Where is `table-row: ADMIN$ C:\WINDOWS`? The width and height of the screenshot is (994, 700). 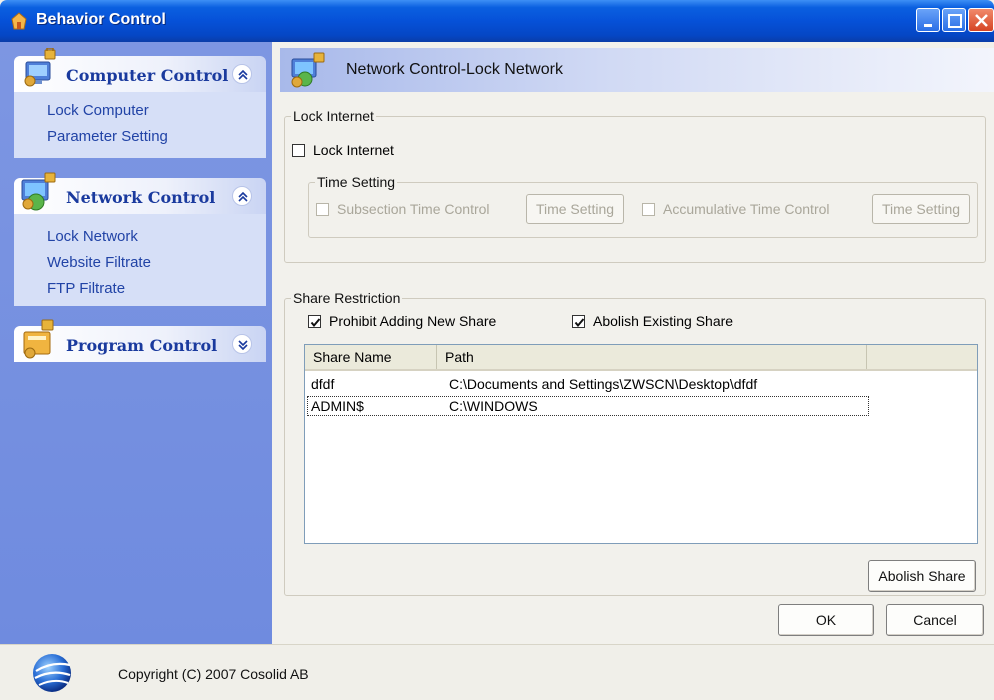
table-row: ADMIN$ C:\WINDOWS is located at coordinates (588, 406).